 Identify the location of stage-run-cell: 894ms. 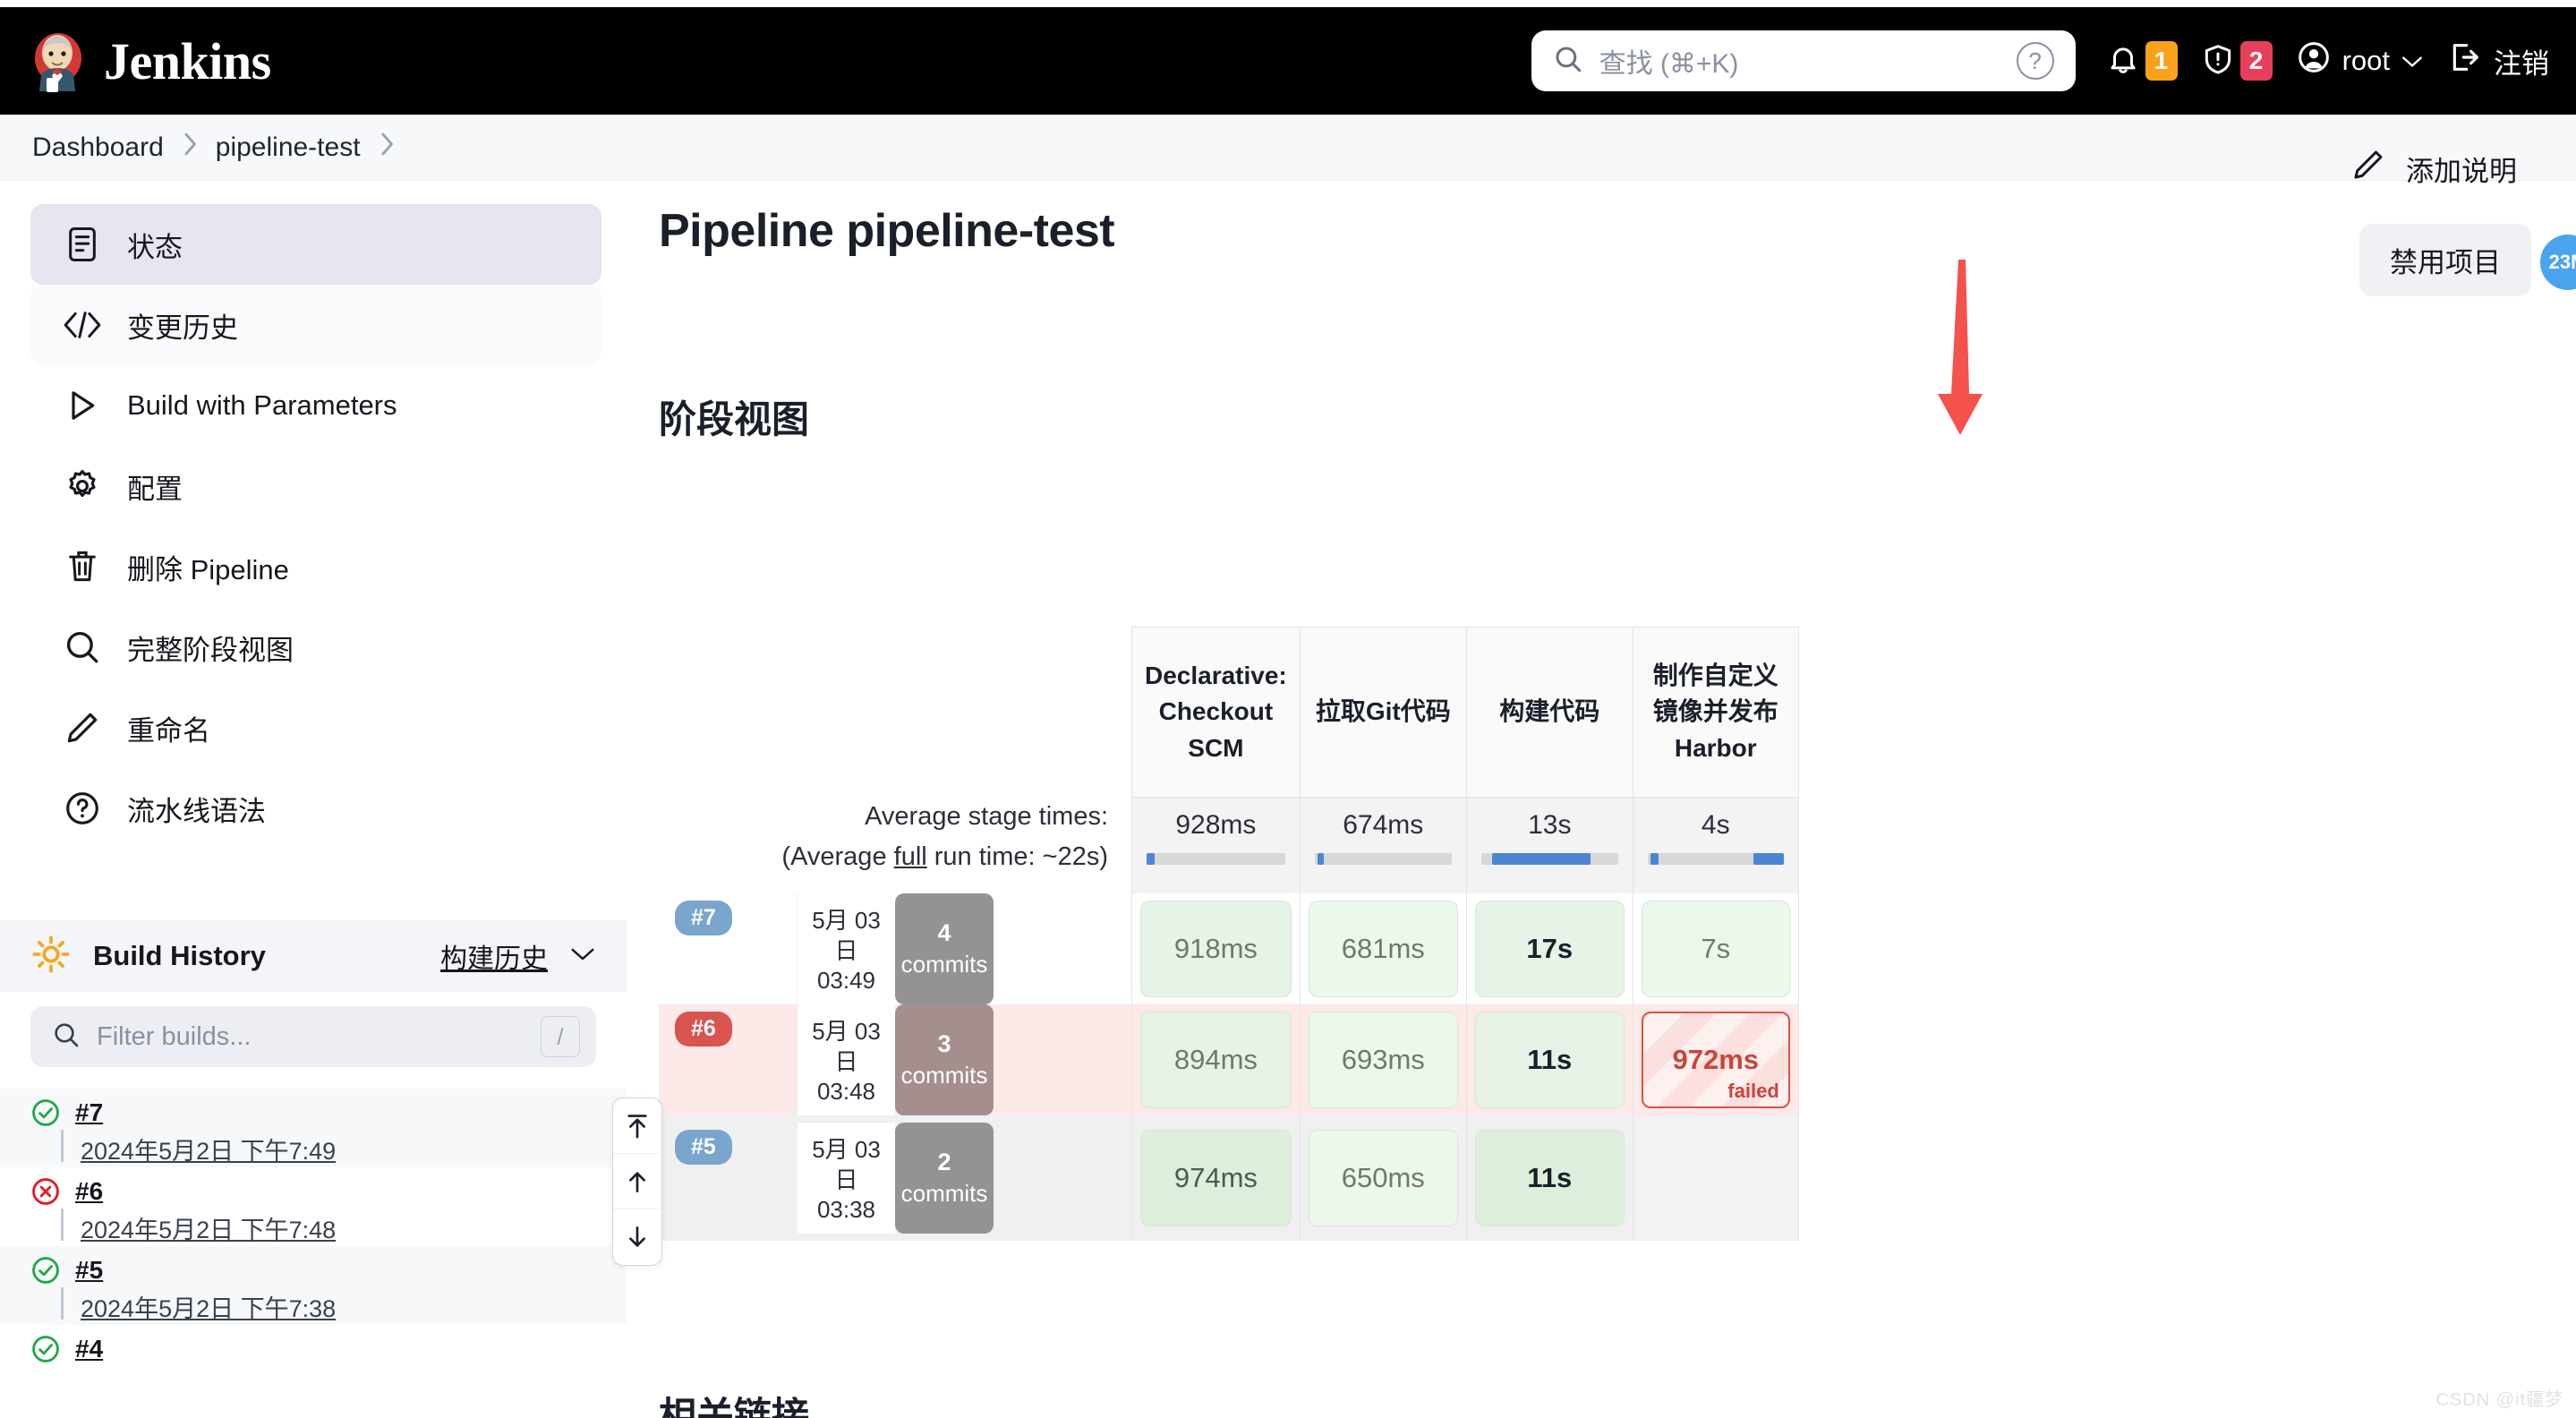
(1215, 1060).